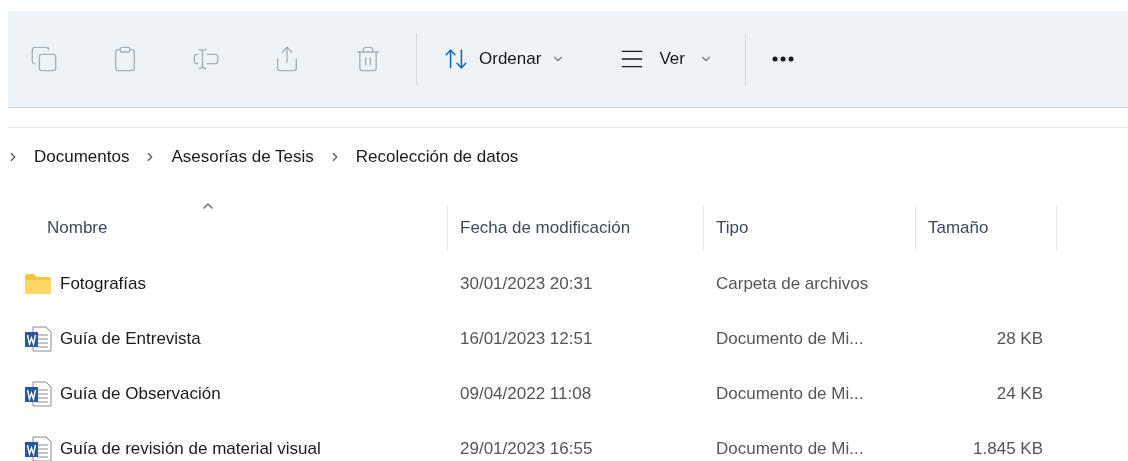 Image resolution: width=1128 pixels, height=461 pixels. I want to click on file-name: Guía de Observación, so click(140, 393).